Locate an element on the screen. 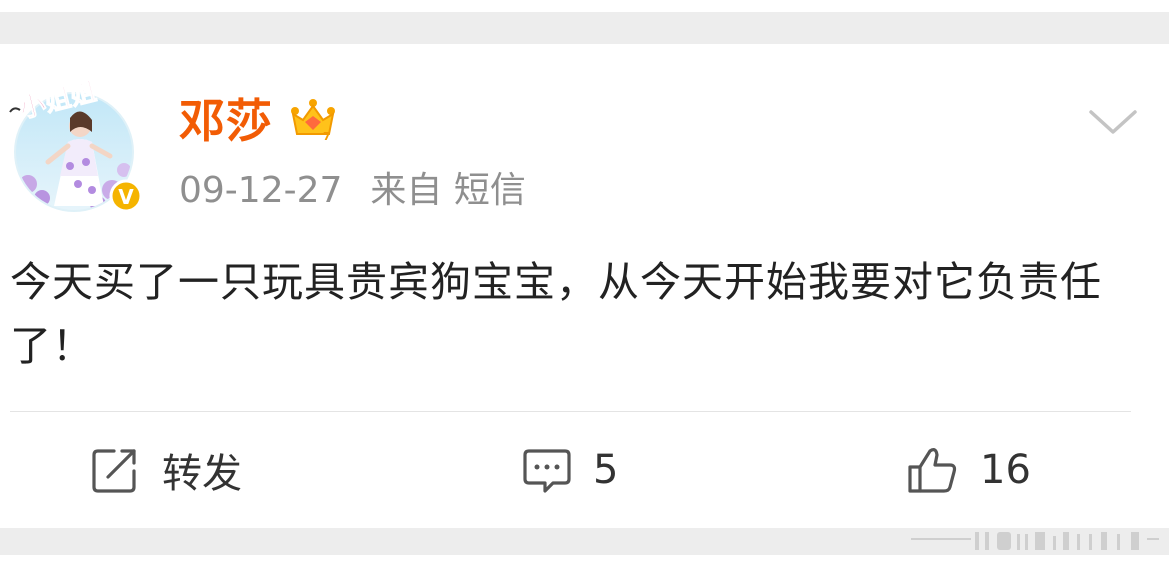  verified-badge-letter: V is located at coordinates (126, 197).